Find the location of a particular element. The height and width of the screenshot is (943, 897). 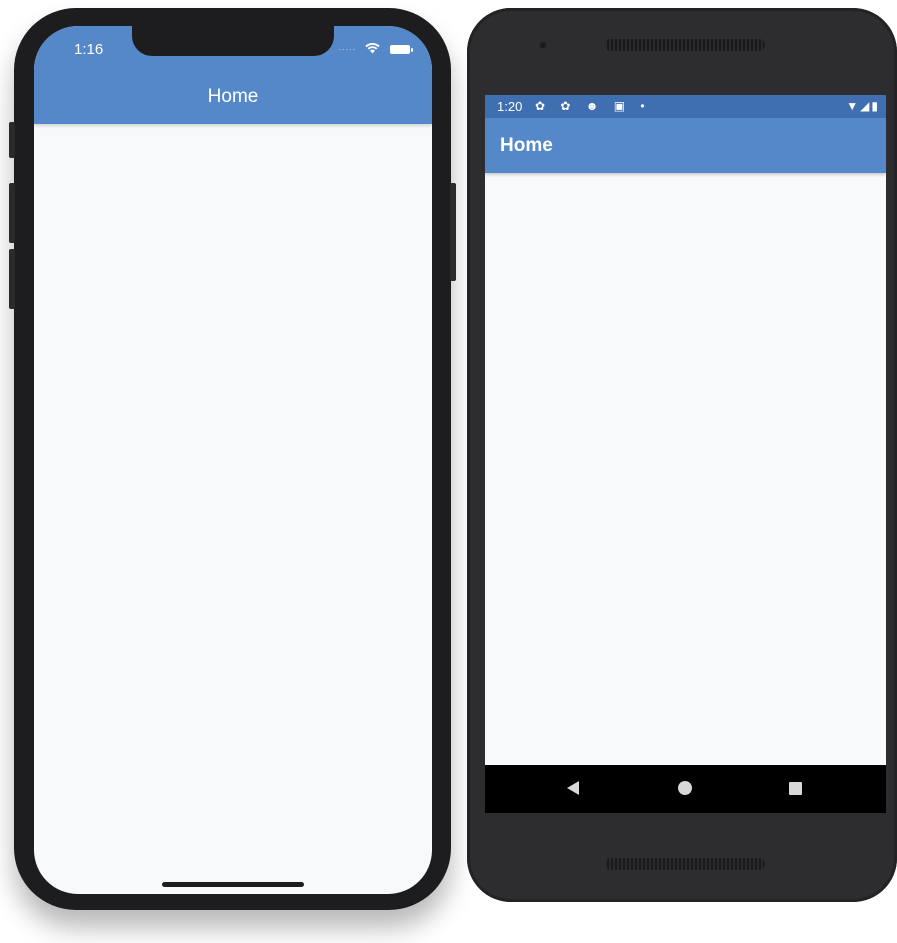

android-nav-bar is located at coordinates (685, 789).